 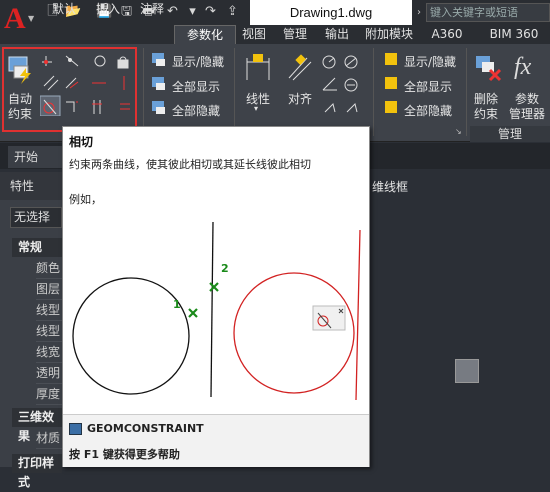 What do you see at coordinates (145, 428) in the screenshot?
I see `tooltip-command: GEOMCONSTRAINT` at bounding box center [145, 428].